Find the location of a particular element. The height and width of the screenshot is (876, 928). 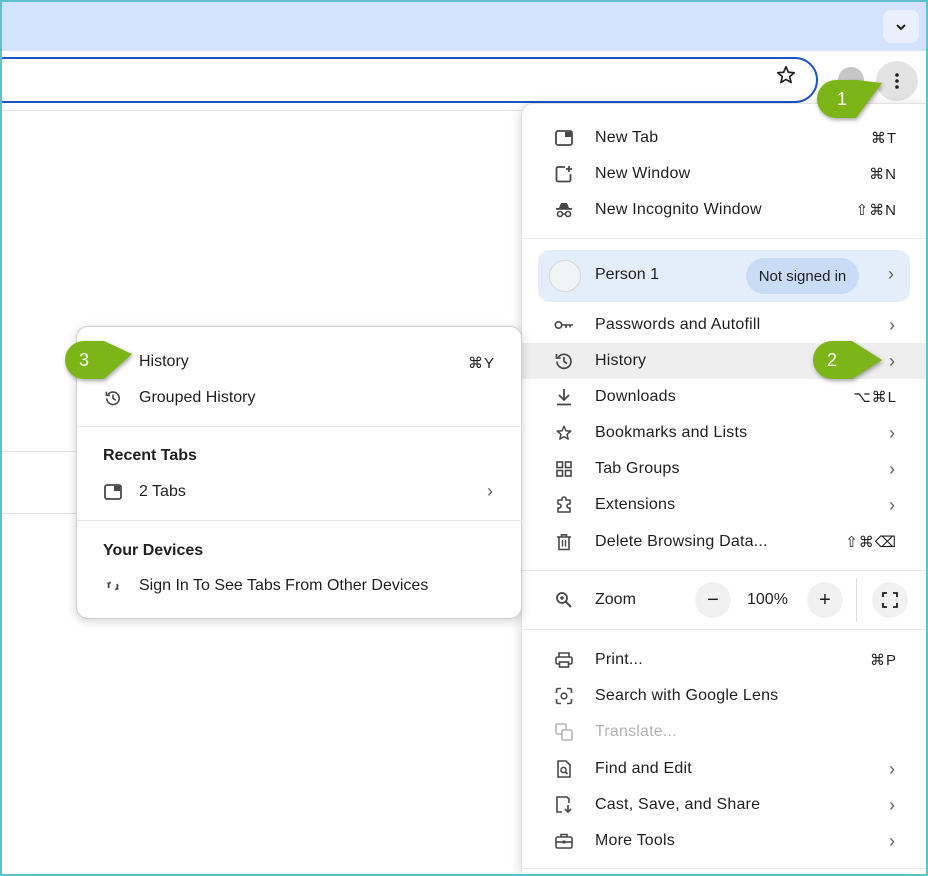

translate-icon is located at coordinates (564, 732).